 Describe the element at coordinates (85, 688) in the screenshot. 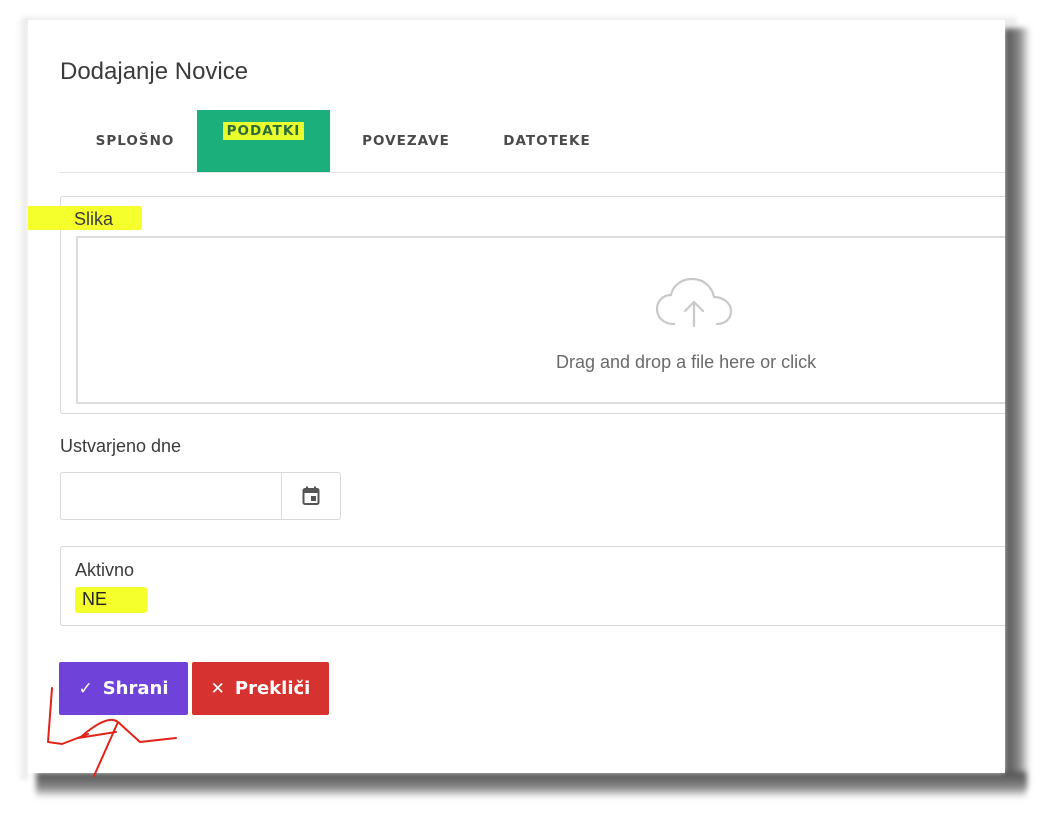

I see `check-icon: ✓` at that location.